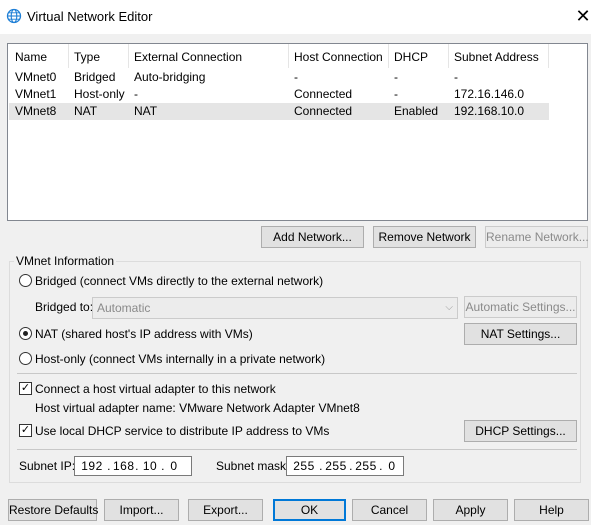 The image size is (591, 525). I want to click on subnet-mask-label: Subnet mask:, so click(253, 466).